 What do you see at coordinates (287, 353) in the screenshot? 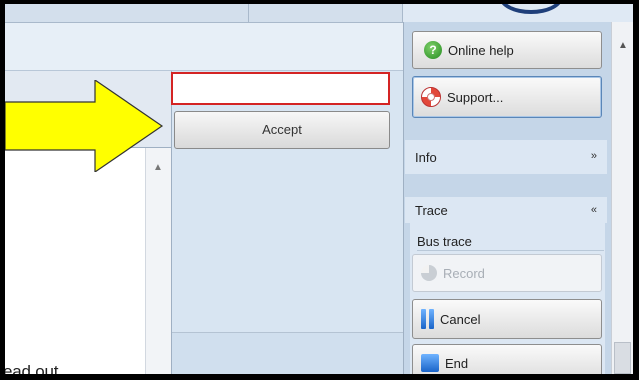
I see `middle-lower-panel` at bounding box center [287, 353].